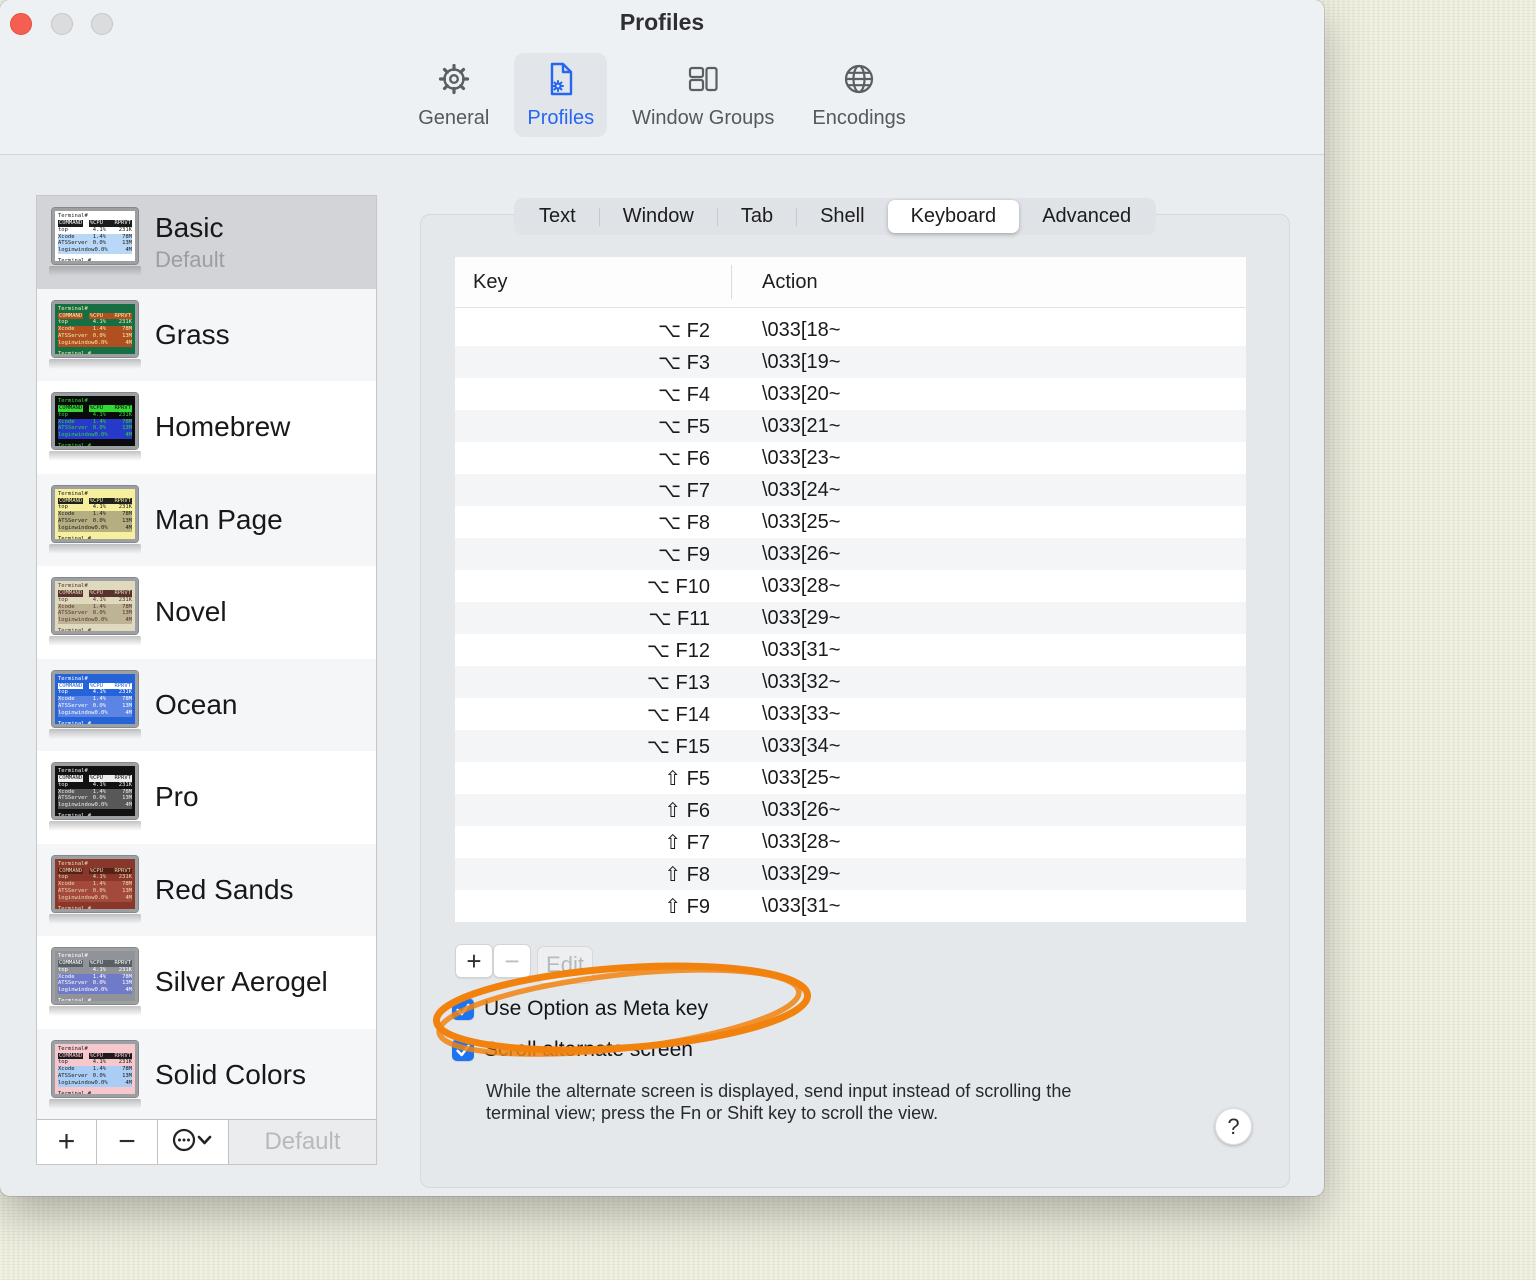 The height and width of the screenshot is (1280, 1536). Describe the element at coordinates (850, 458) in the screenshot. I see `keybinding-row: ⌥ F6 \033[23~` at that location.